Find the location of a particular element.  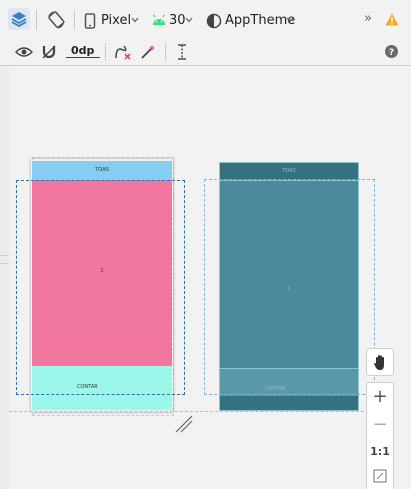

zoom-out-button: − is located at coordinates (380, 424).